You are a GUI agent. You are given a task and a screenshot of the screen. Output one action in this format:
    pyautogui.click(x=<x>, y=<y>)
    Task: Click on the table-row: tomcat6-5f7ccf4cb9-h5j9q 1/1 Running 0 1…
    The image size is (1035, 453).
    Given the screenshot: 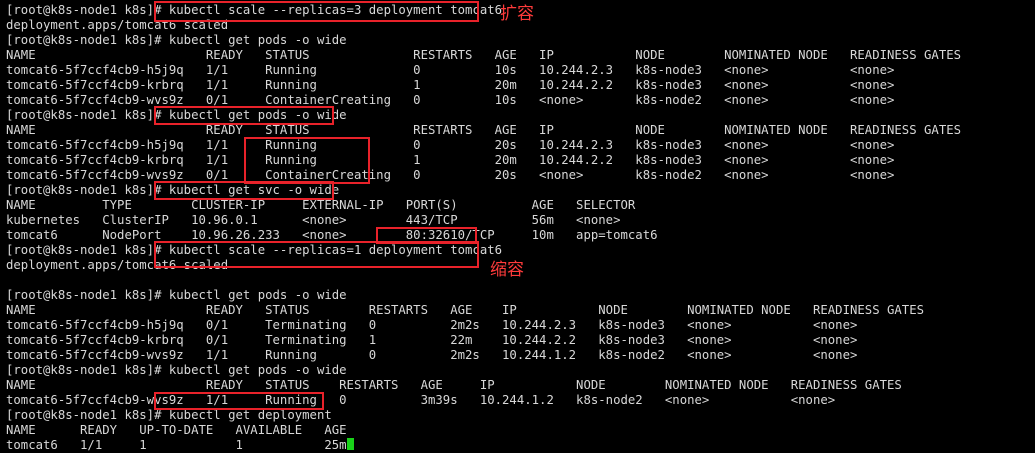 What is the action you would take?
    pyautogui.click(x=450, y=70)
    